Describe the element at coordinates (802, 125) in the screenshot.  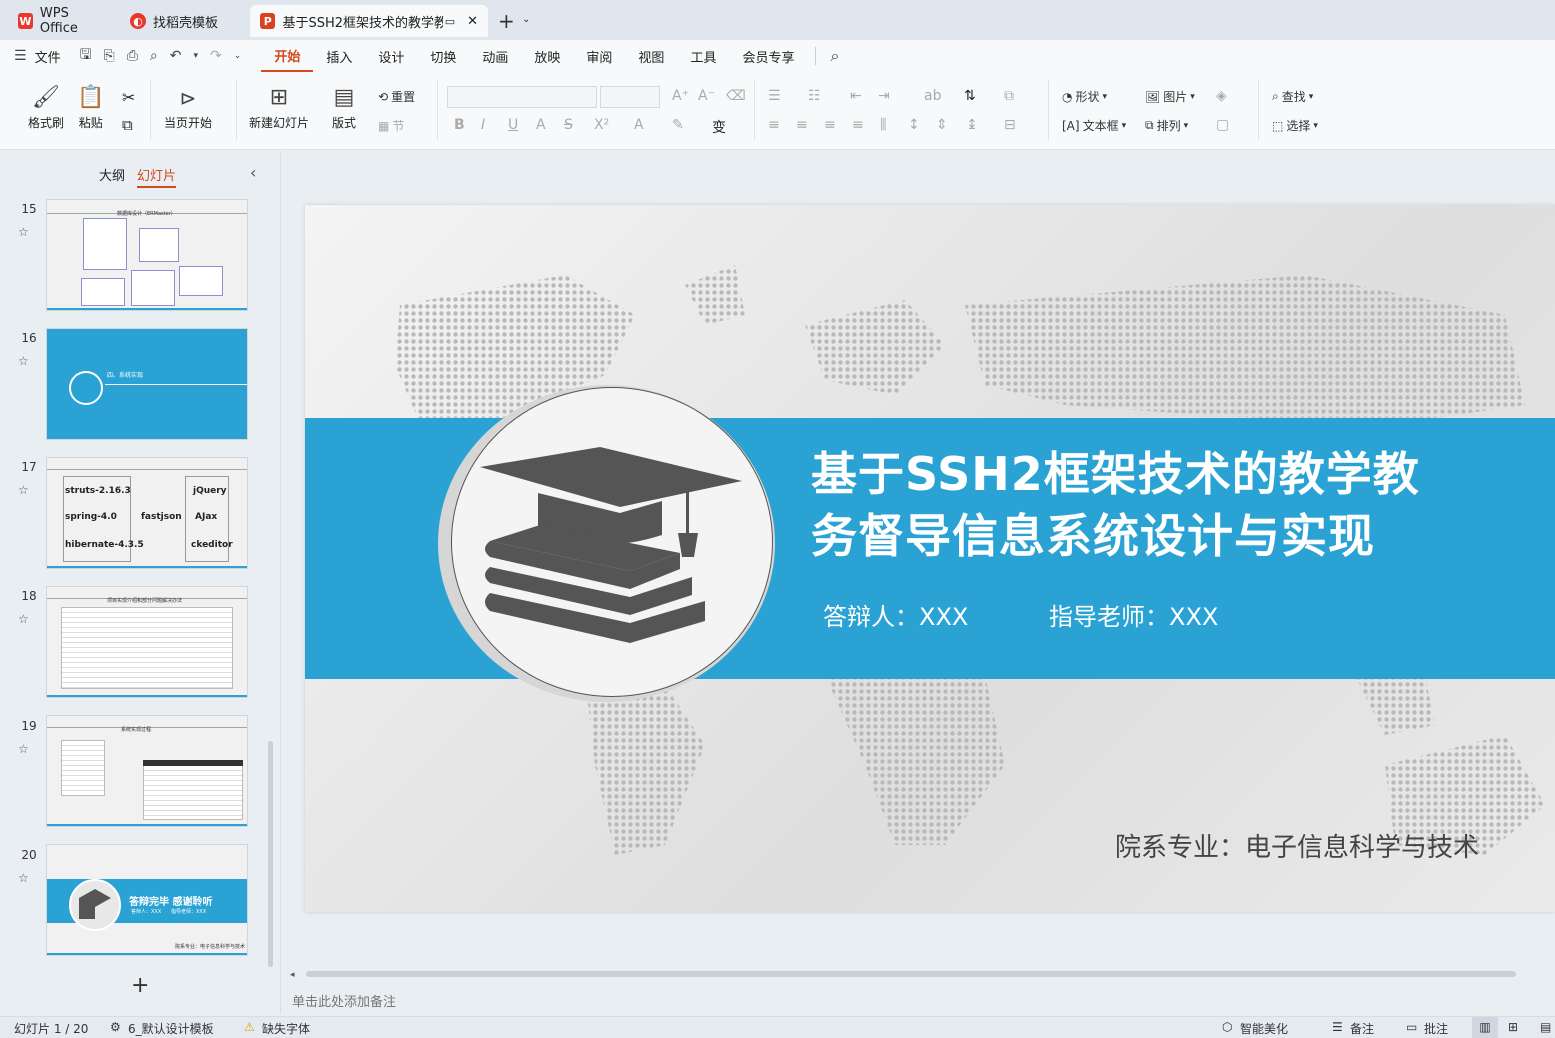
I see `align-center-icon: ≡` at that location.